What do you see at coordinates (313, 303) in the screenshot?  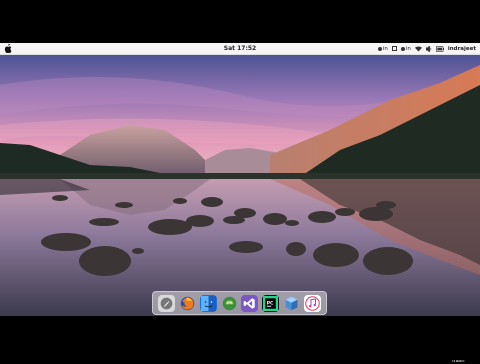 I see `itunes-icon` at bounding box center [313, 303].